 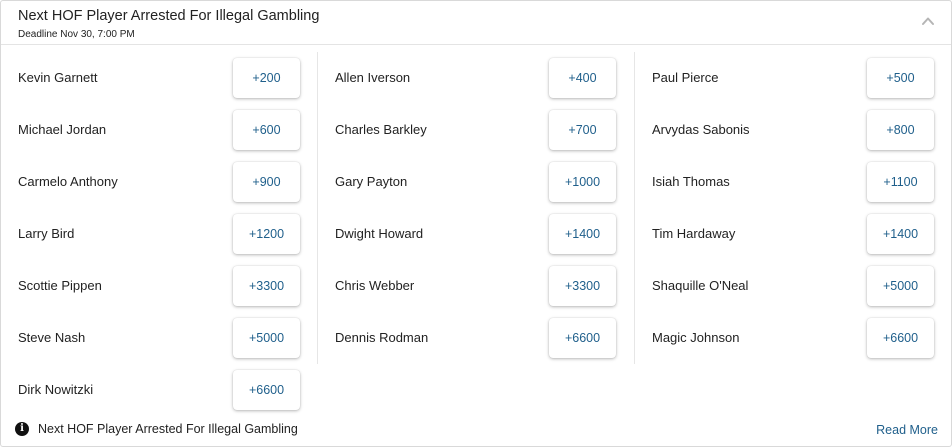 What do you see at coordinates (475, 234) in the screenshot?
I see `selection-row: Dwight Howard +1400` at bounding box center [475, 234].